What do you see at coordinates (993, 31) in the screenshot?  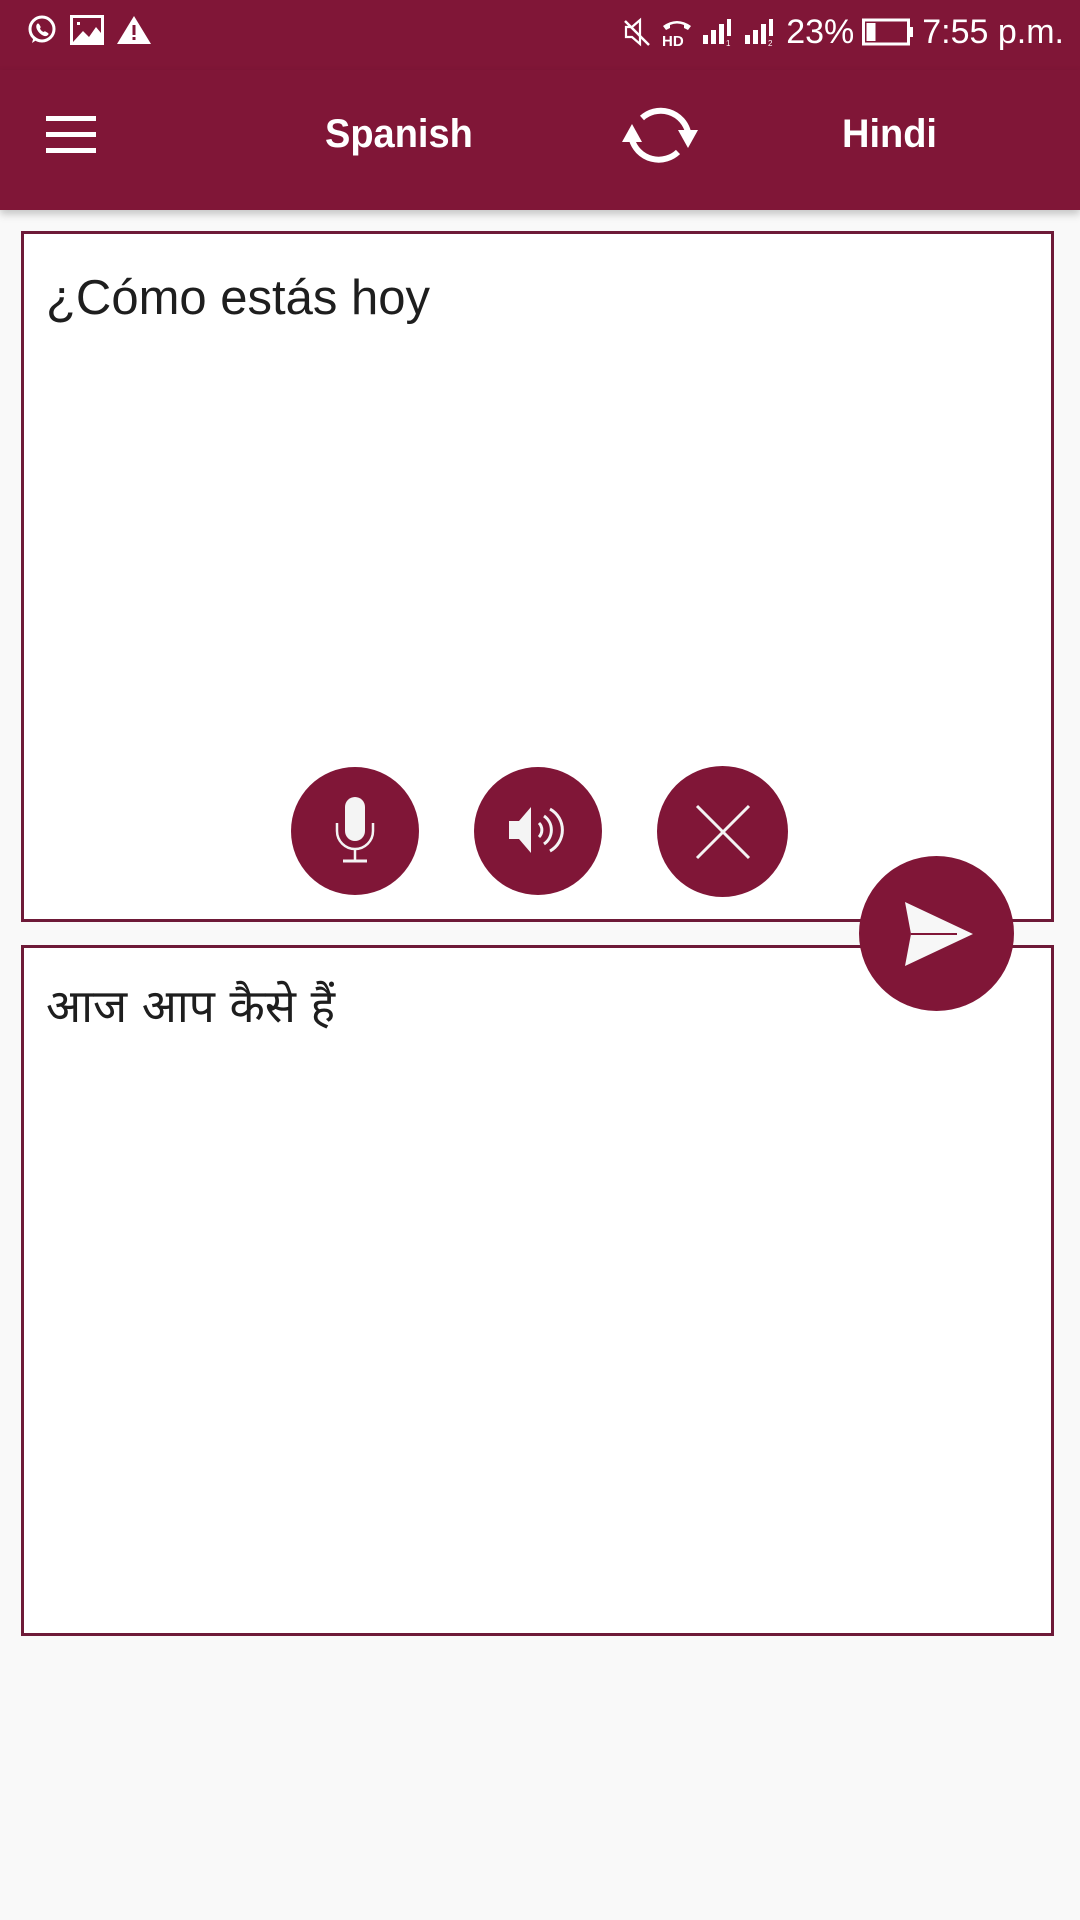 I see `clock: 7:55 p.m.` at bounding box center [993, 31].